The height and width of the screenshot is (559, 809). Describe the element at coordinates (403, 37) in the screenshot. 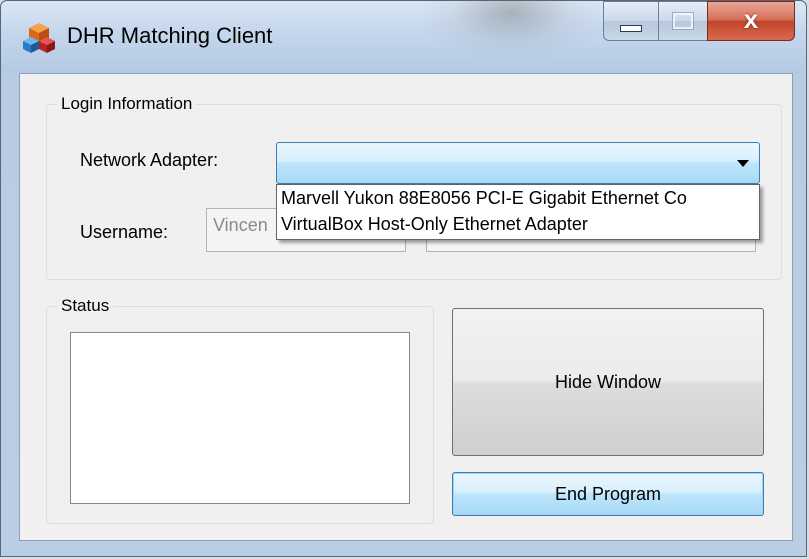

I see `title-bar: DHR Matching Client x` at that location.